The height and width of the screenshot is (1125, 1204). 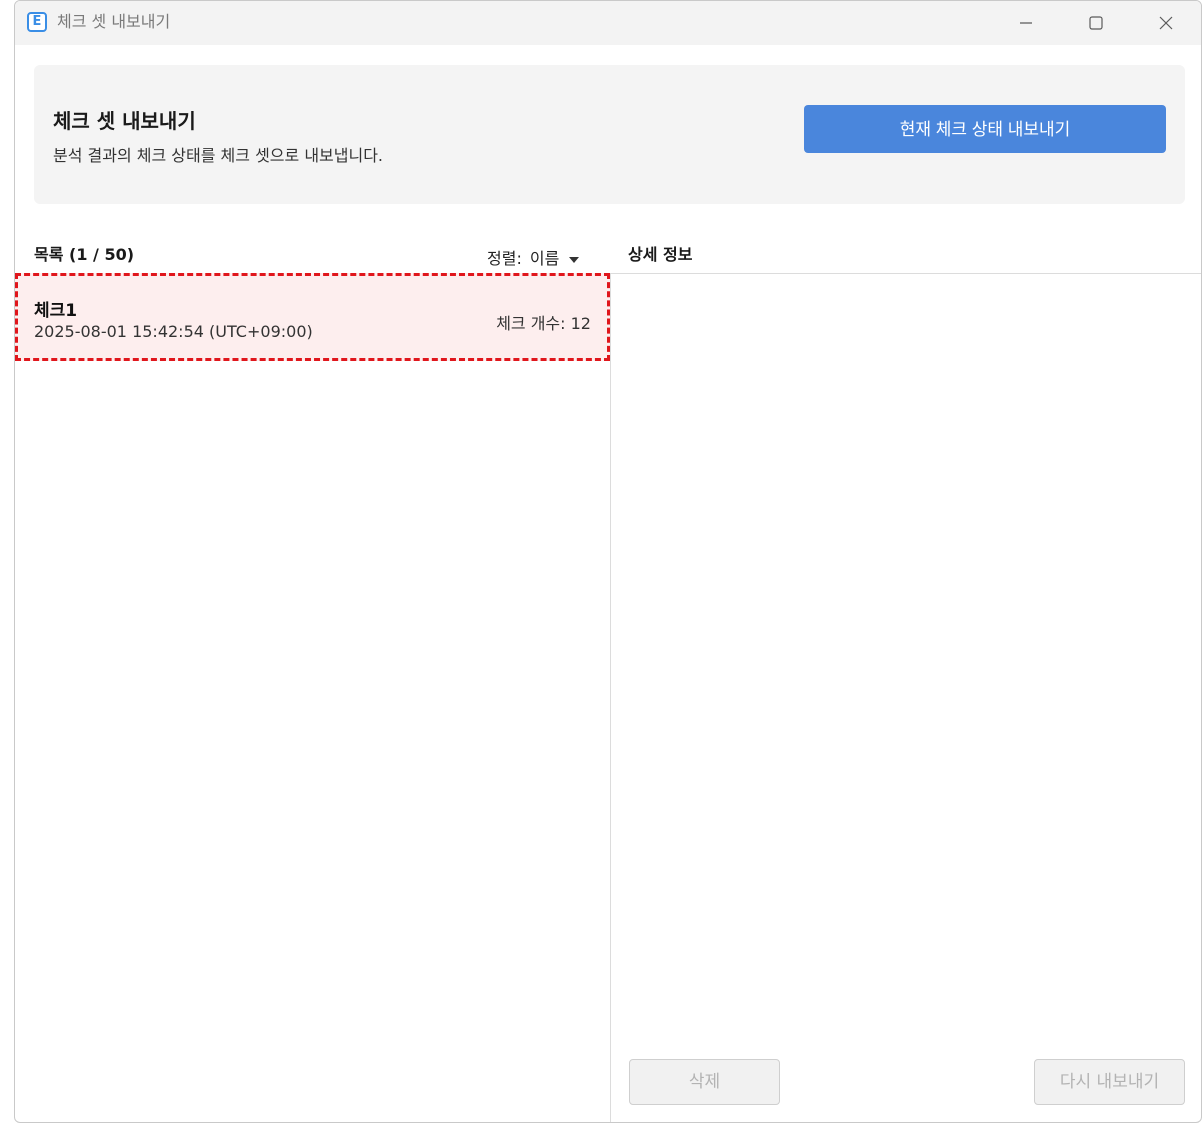 I want to click on page-title: 체크 셋 내보내기, so click(x=124, y=121).